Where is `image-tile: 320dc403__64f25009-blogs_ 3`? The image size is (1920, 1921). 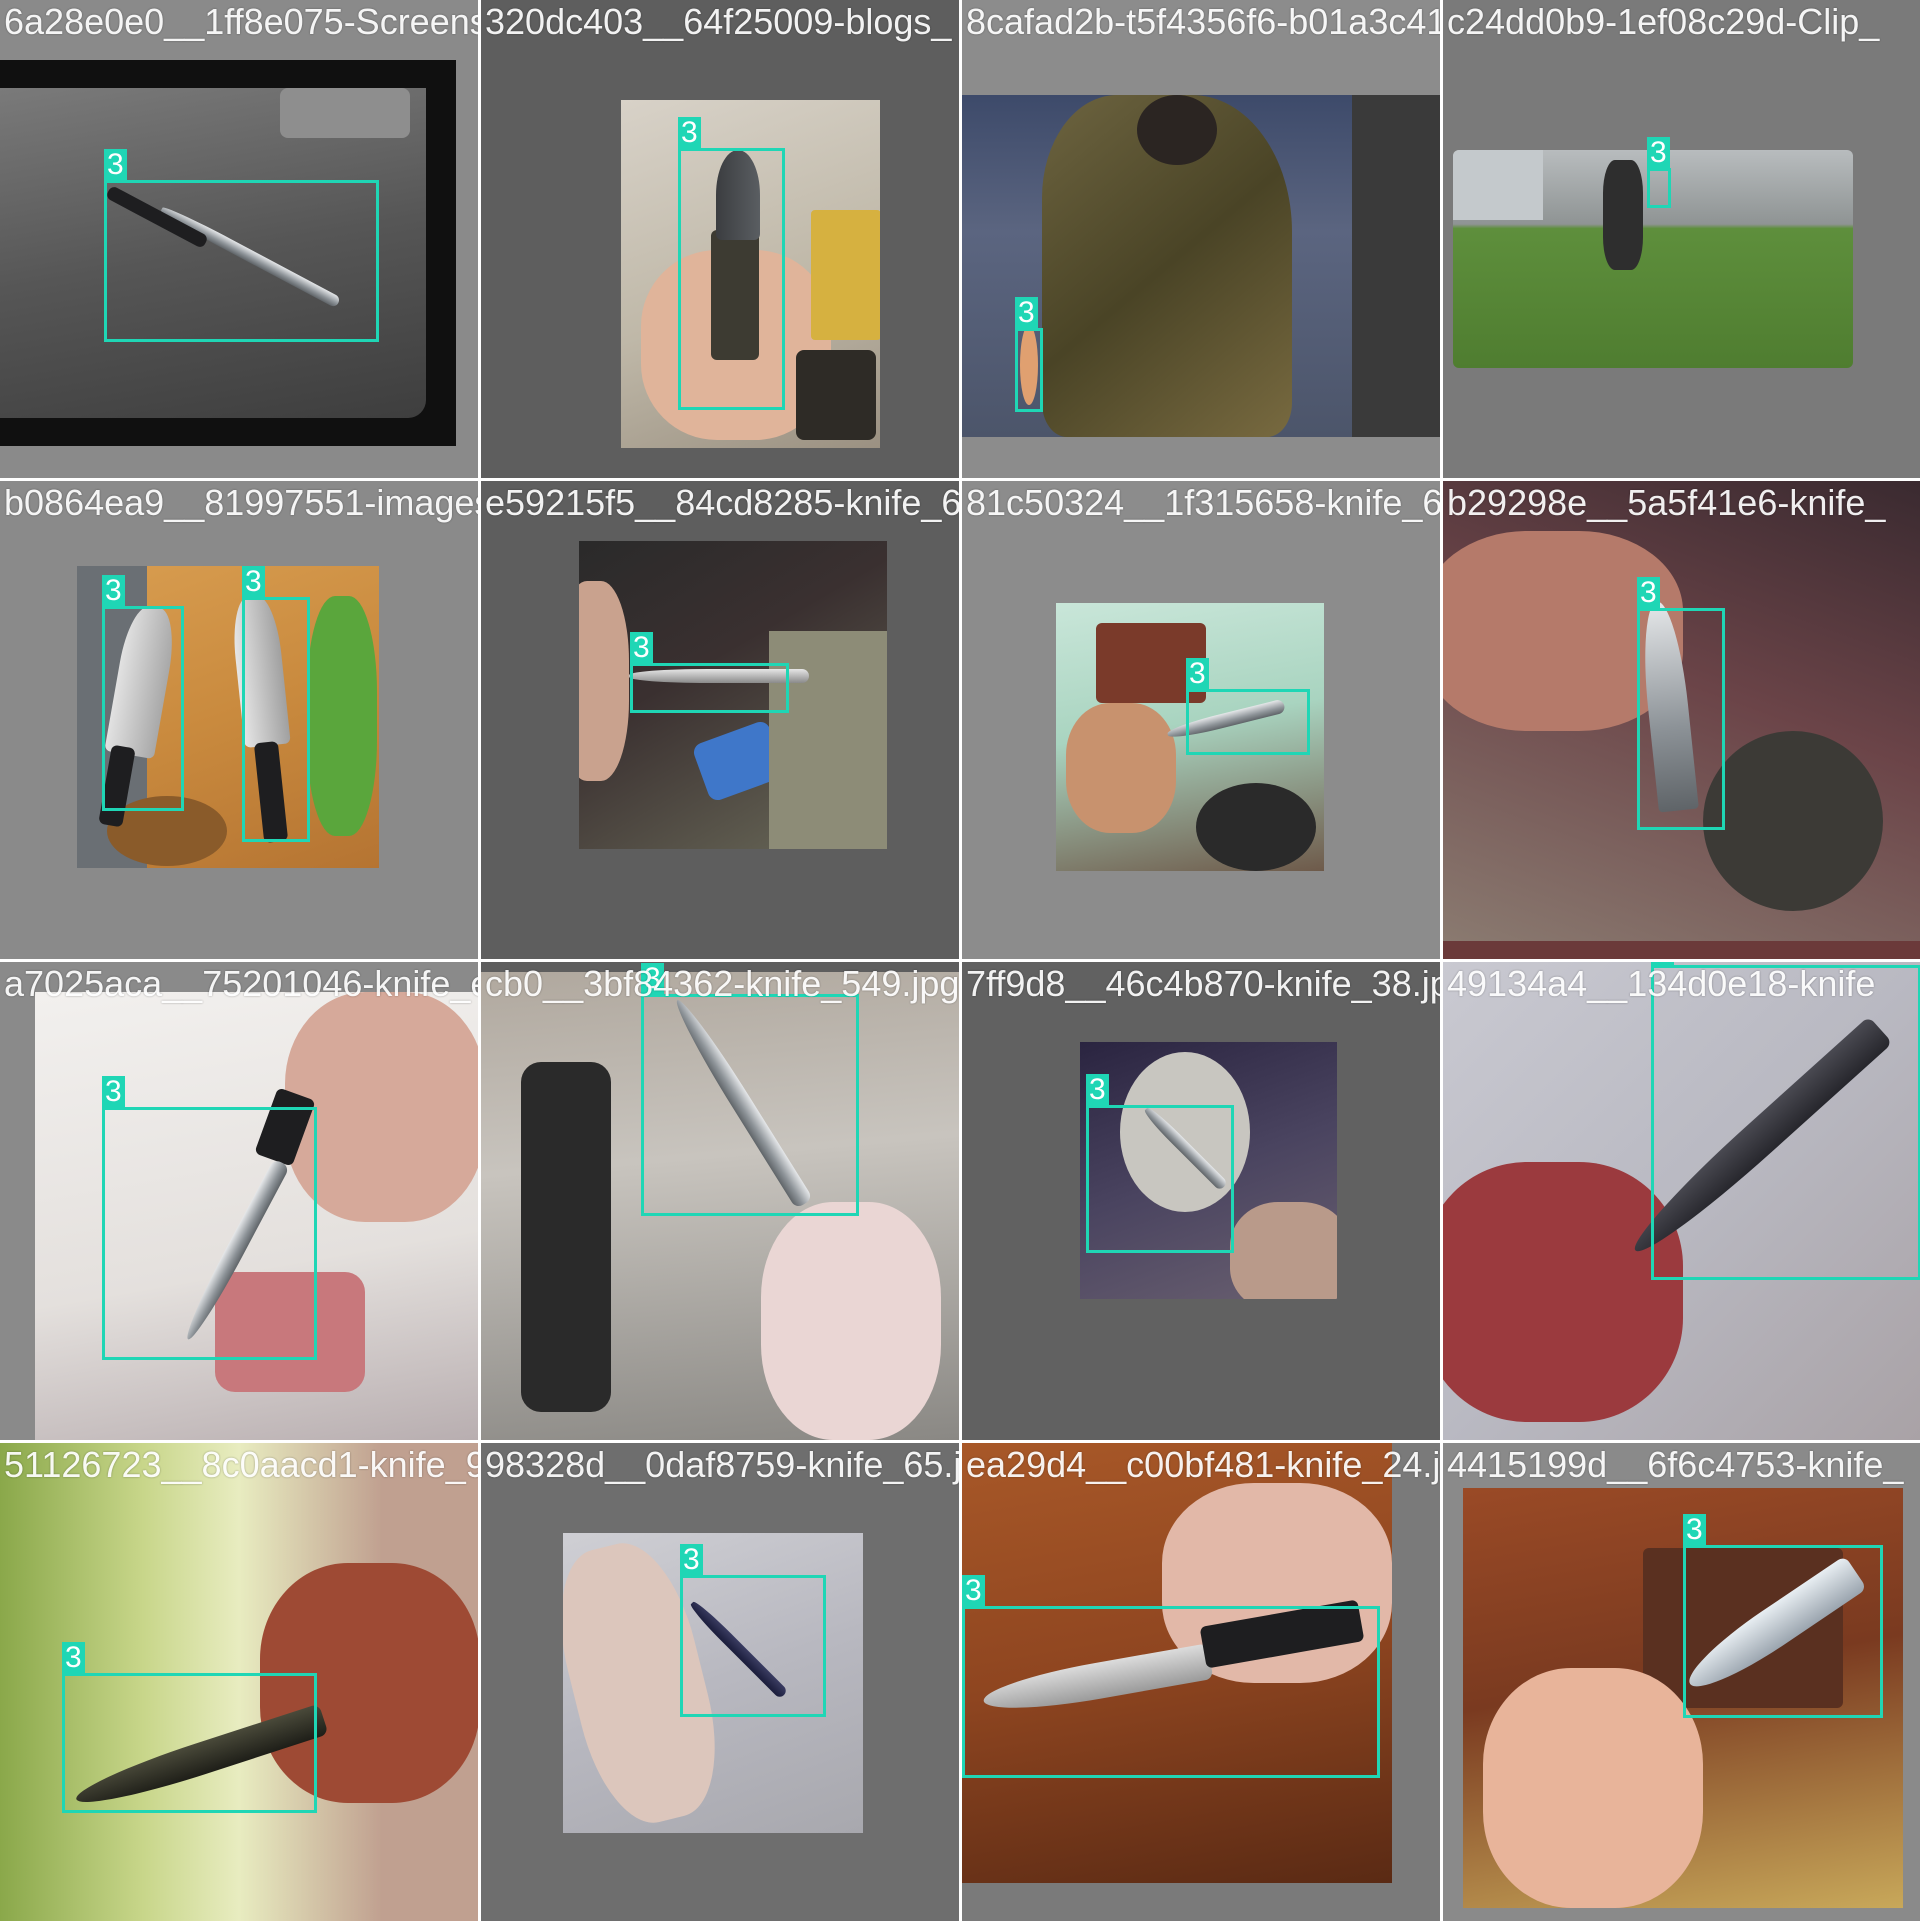 image-tile: 320dc403__64f25009-blogs_ 3 is located at coordinates (720, 239).